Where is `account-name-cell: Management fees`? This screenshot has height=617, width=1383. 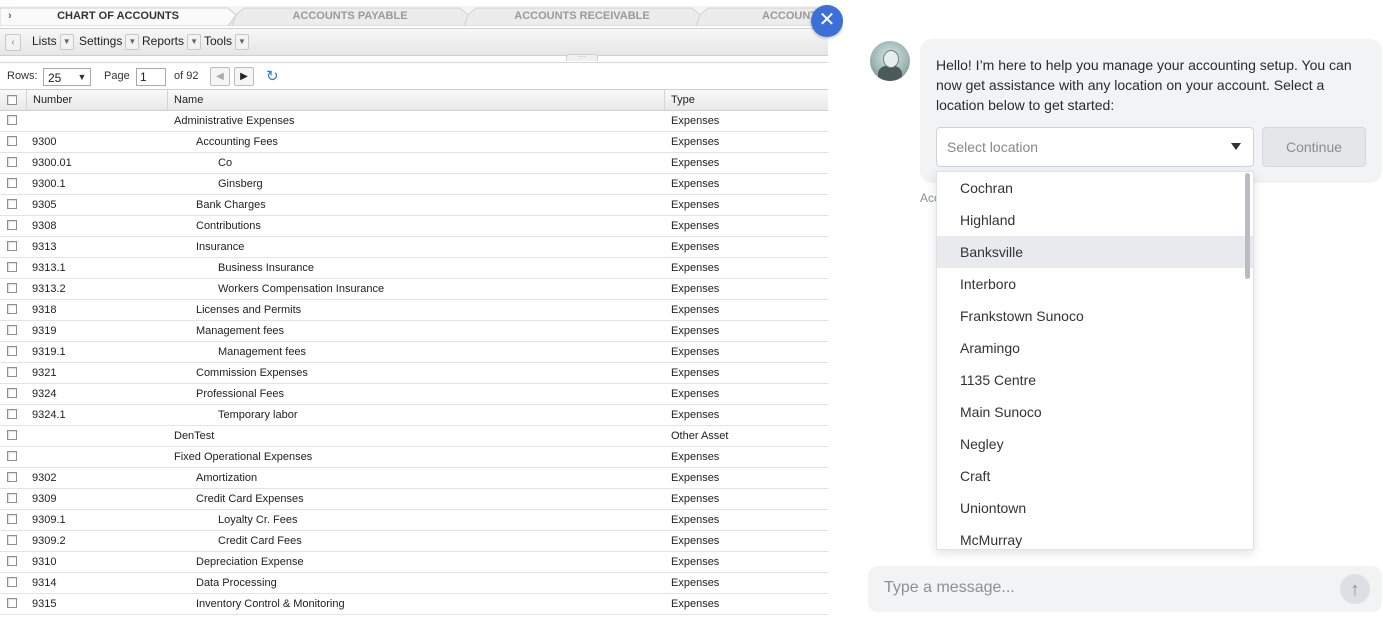 account-name-cell: Management fees is located at coordinates (240, 331).